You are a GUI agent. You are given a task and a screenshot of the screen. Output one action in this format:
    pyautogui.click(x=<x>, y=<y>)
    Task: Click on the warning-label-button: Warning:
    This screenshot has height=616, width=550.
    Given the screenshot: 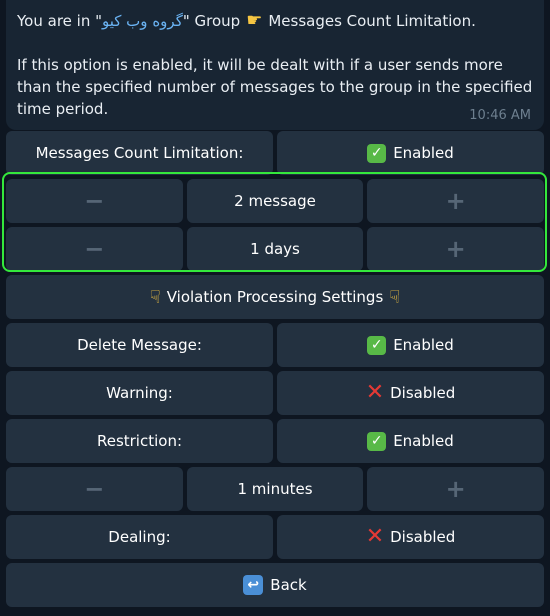 What is the action you would take?
    pyautogui.click(x=139, y=393)
    